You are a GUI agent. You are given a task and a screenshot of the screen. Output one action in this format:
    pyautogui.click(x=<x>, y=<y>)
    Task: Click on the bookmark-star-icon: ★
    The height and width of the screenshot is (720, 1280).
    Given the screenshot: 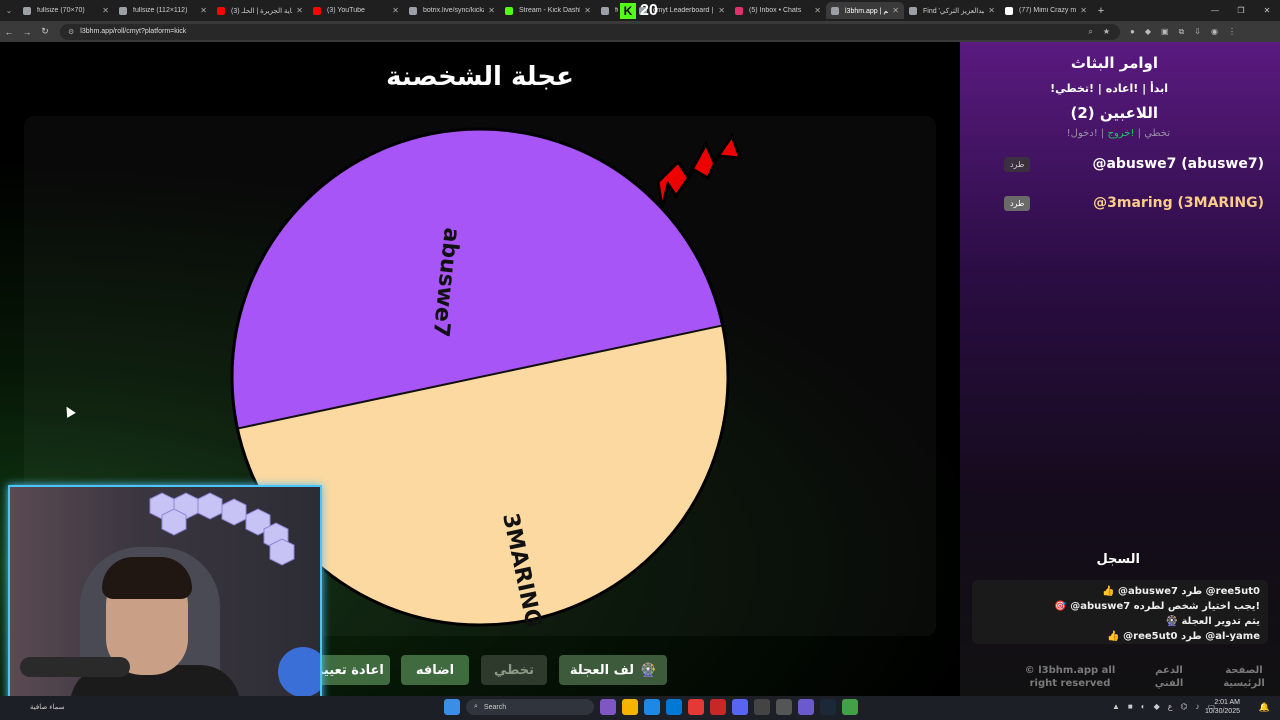 What is the action you would take?
    pyautogui.click(x=1106, y=31)
    